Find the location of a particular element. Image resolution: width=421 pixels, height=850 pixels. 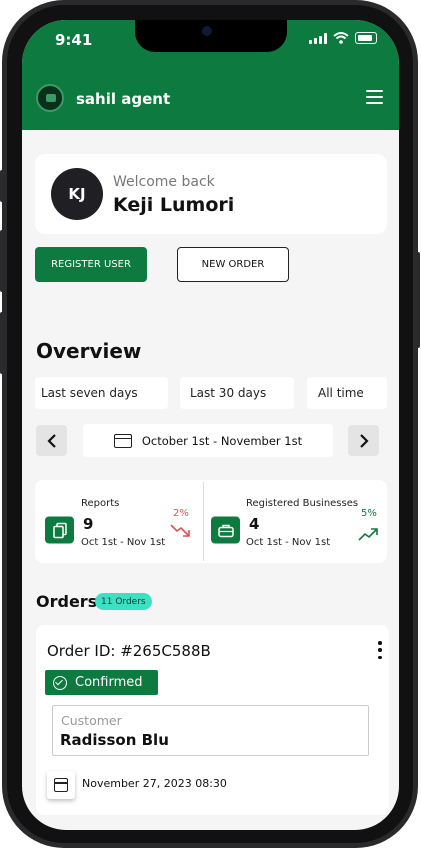

menu-icon is located at coordinates (374, 97).